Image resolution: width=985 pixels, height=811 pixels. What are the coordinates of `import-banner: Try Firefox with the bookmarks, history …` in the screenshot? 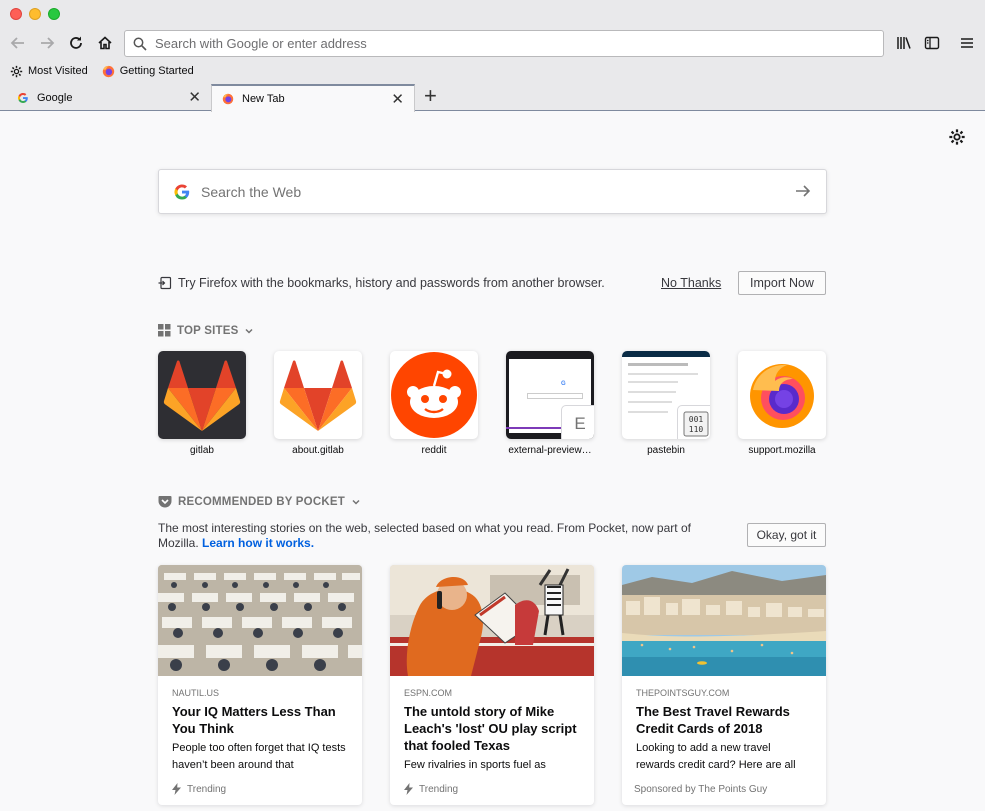 It's located at (492, 283).